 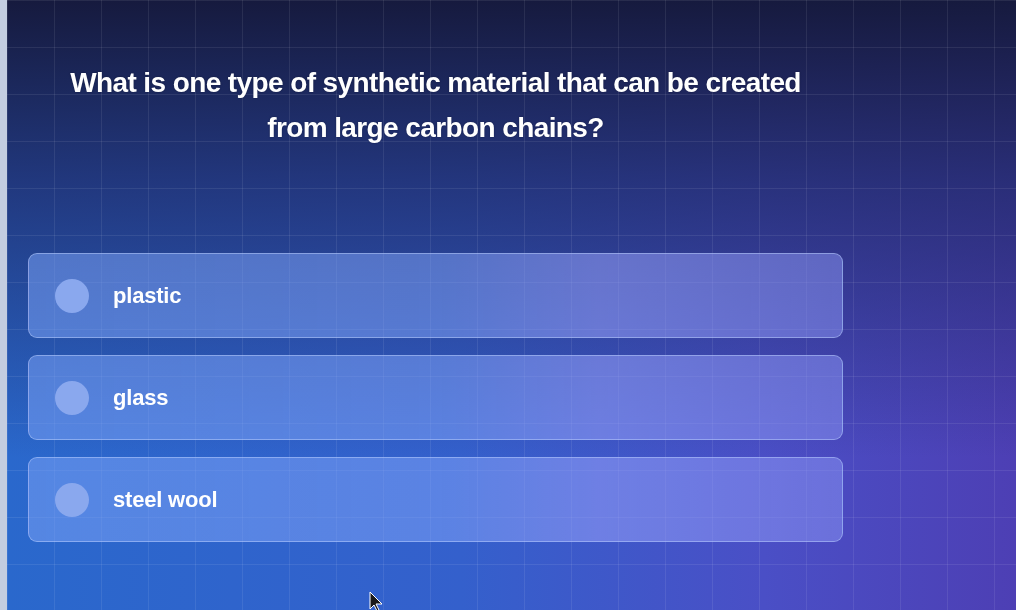 I want to click on cursor-icon, so click(x=376, y=600).